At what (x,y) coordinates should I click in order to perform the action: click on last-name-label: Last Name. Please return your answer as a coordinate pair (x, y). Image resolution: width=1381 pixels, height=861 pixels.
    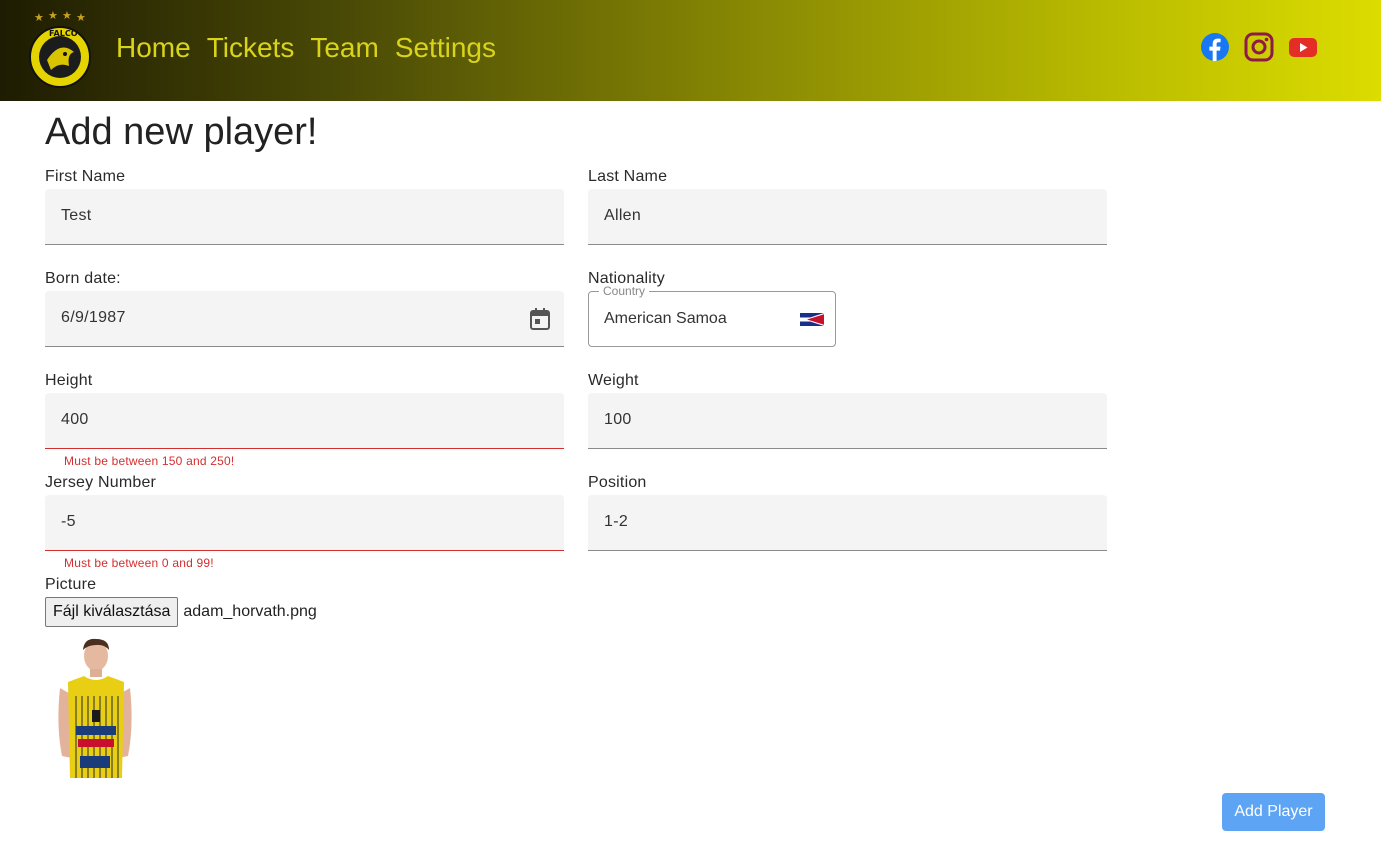
    Looking at the image, I should click on (628, 176).